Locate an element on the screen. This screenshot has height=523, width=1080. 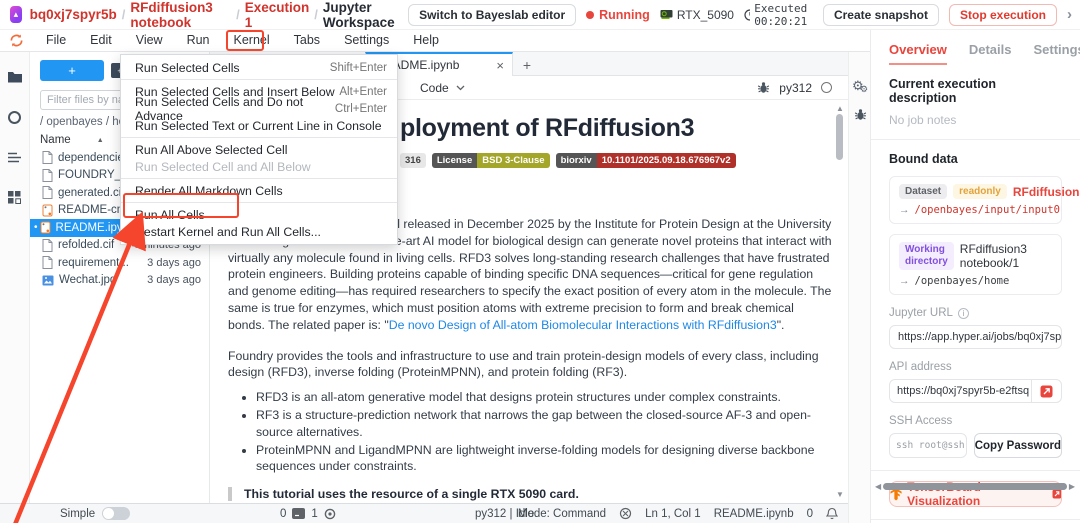
file-row: requirement... 3 days ago is located at coordinates (119, 263).